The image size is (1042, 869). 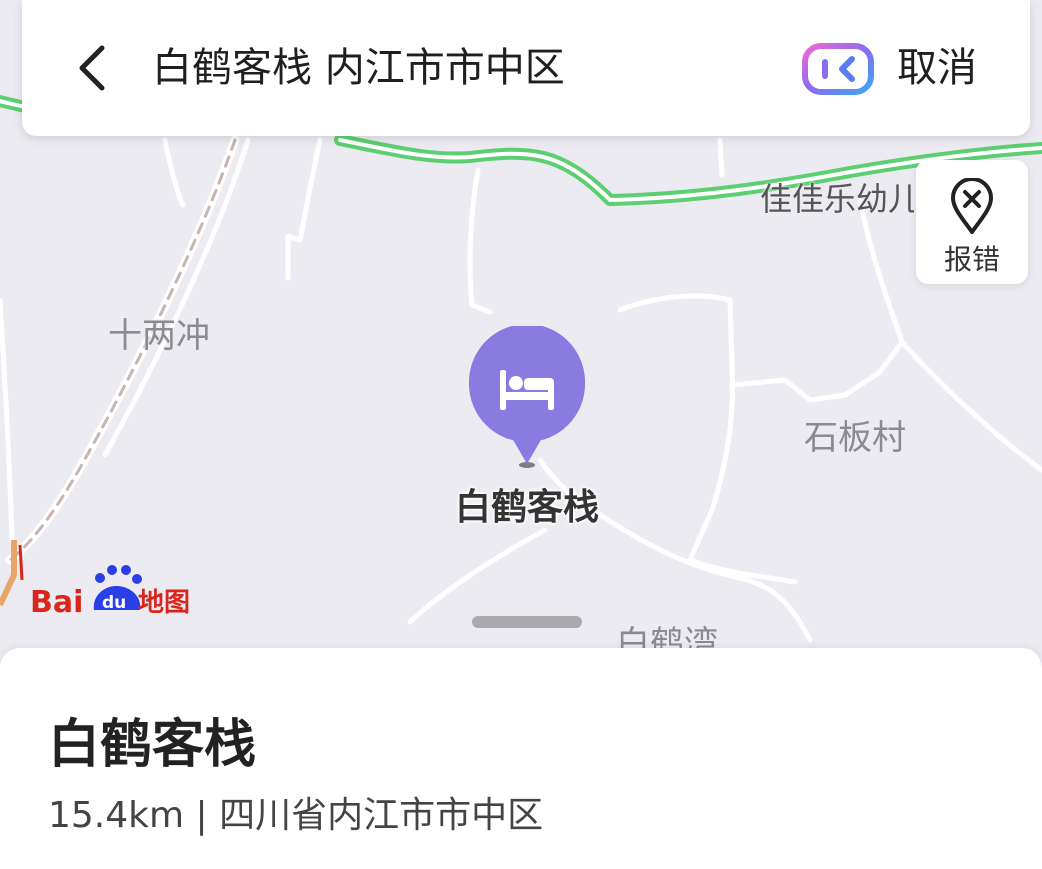 I want to click on chevron-left-icon, so click(x=92, y=68).